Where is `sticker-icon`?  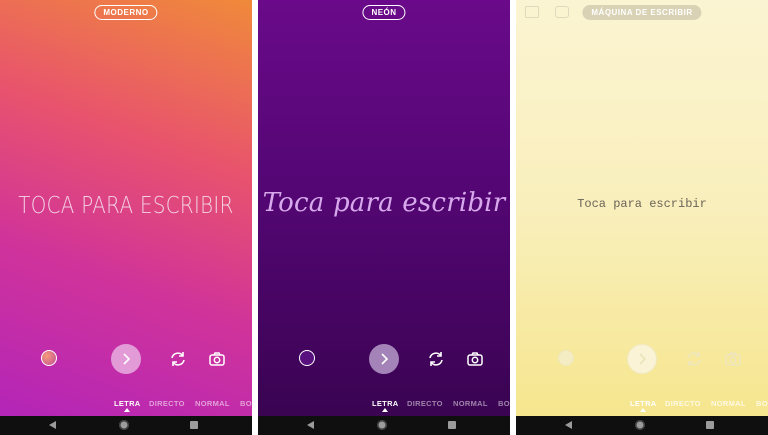
sticker-icon is located at coordinates (562, 12).